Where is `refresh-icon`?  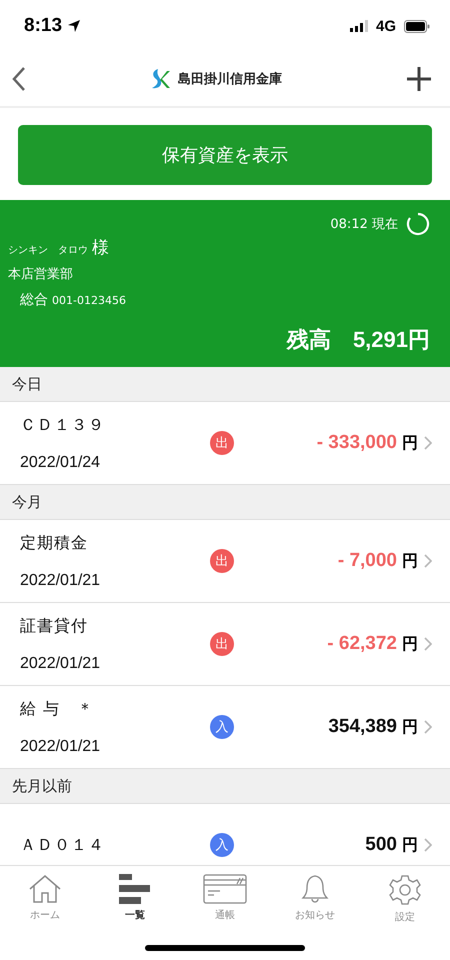
refresh-icon is located at coordinates (418, 224).